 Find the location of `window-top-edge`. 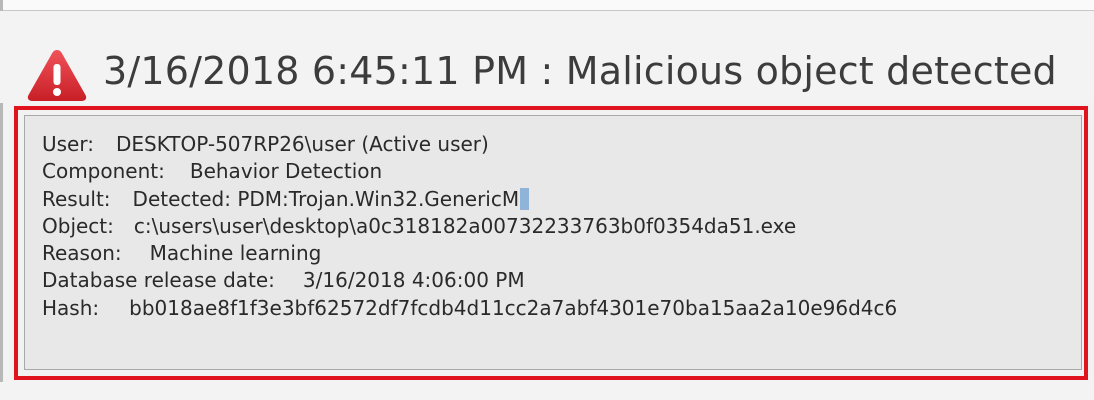

window-top-edge is located at coordinates (547, 5).